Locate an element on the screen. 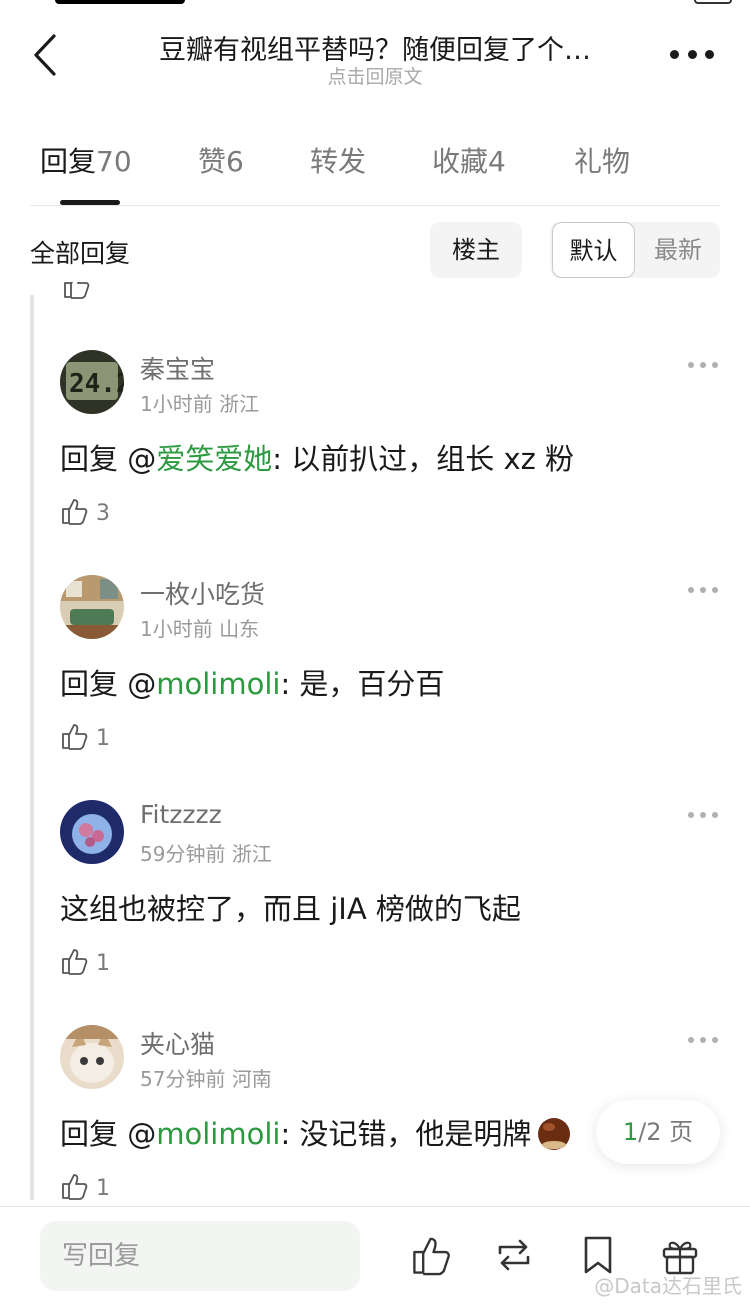  comment-content: : 以前扒过，组长 xz 粉 is located at coordinates (423, 459).